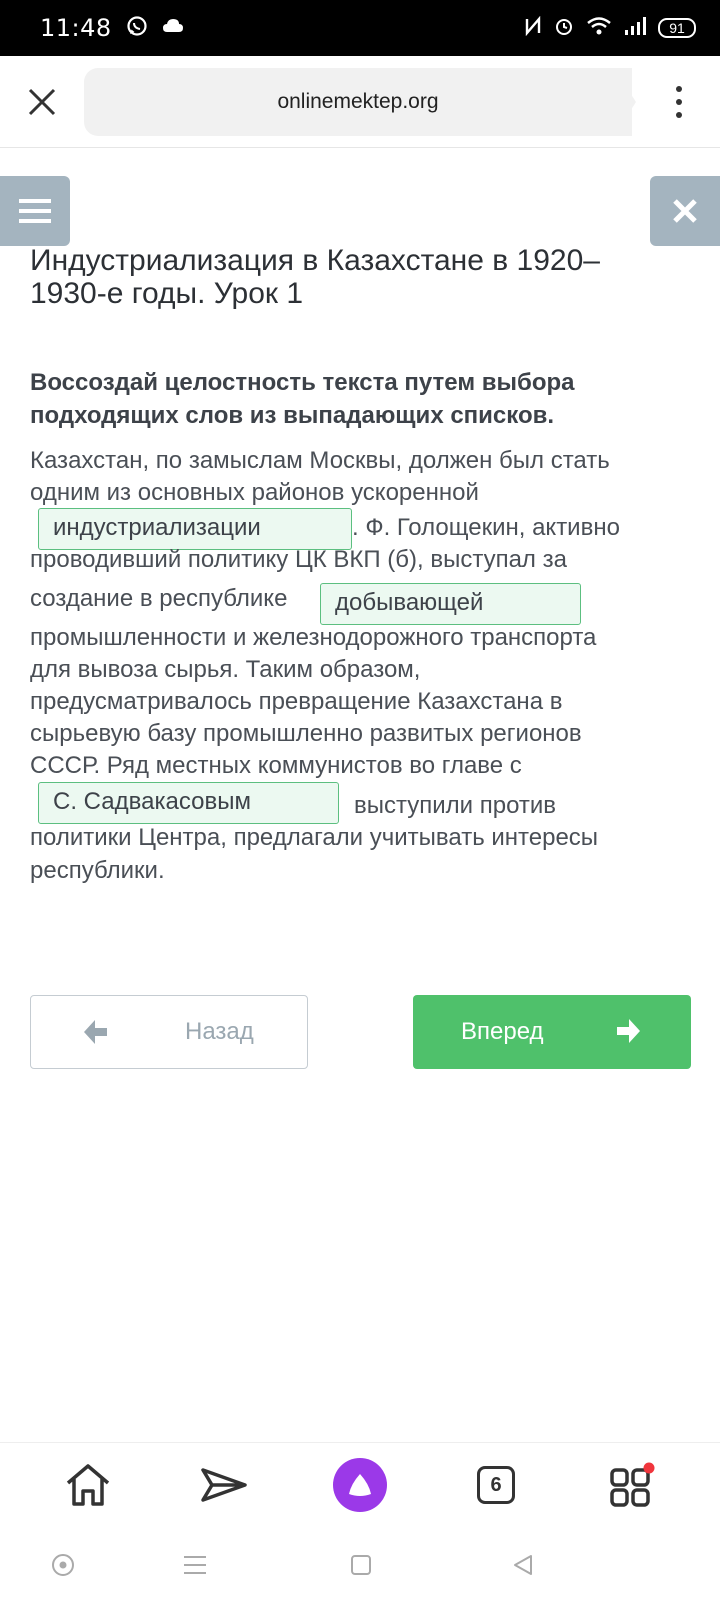  Describe the element at coordinates (76, 28) in the screenshot. I see `status-time: 11:48` at that location.